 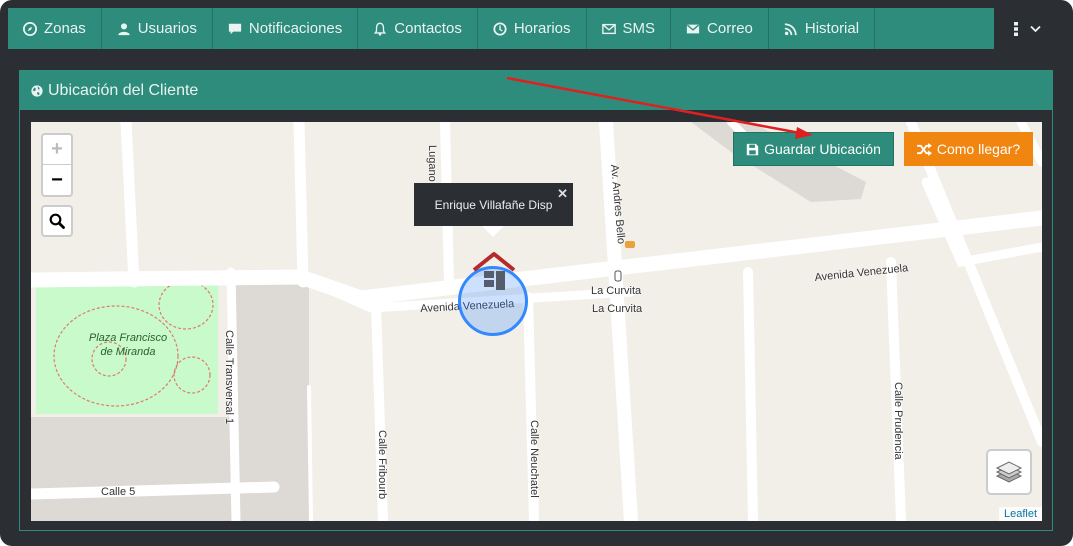 What do you see at coordinates (898, 421) in the screenshot?
I see `street-label-prudencia: Calle Prudencia` at bounding box center [898, 421].